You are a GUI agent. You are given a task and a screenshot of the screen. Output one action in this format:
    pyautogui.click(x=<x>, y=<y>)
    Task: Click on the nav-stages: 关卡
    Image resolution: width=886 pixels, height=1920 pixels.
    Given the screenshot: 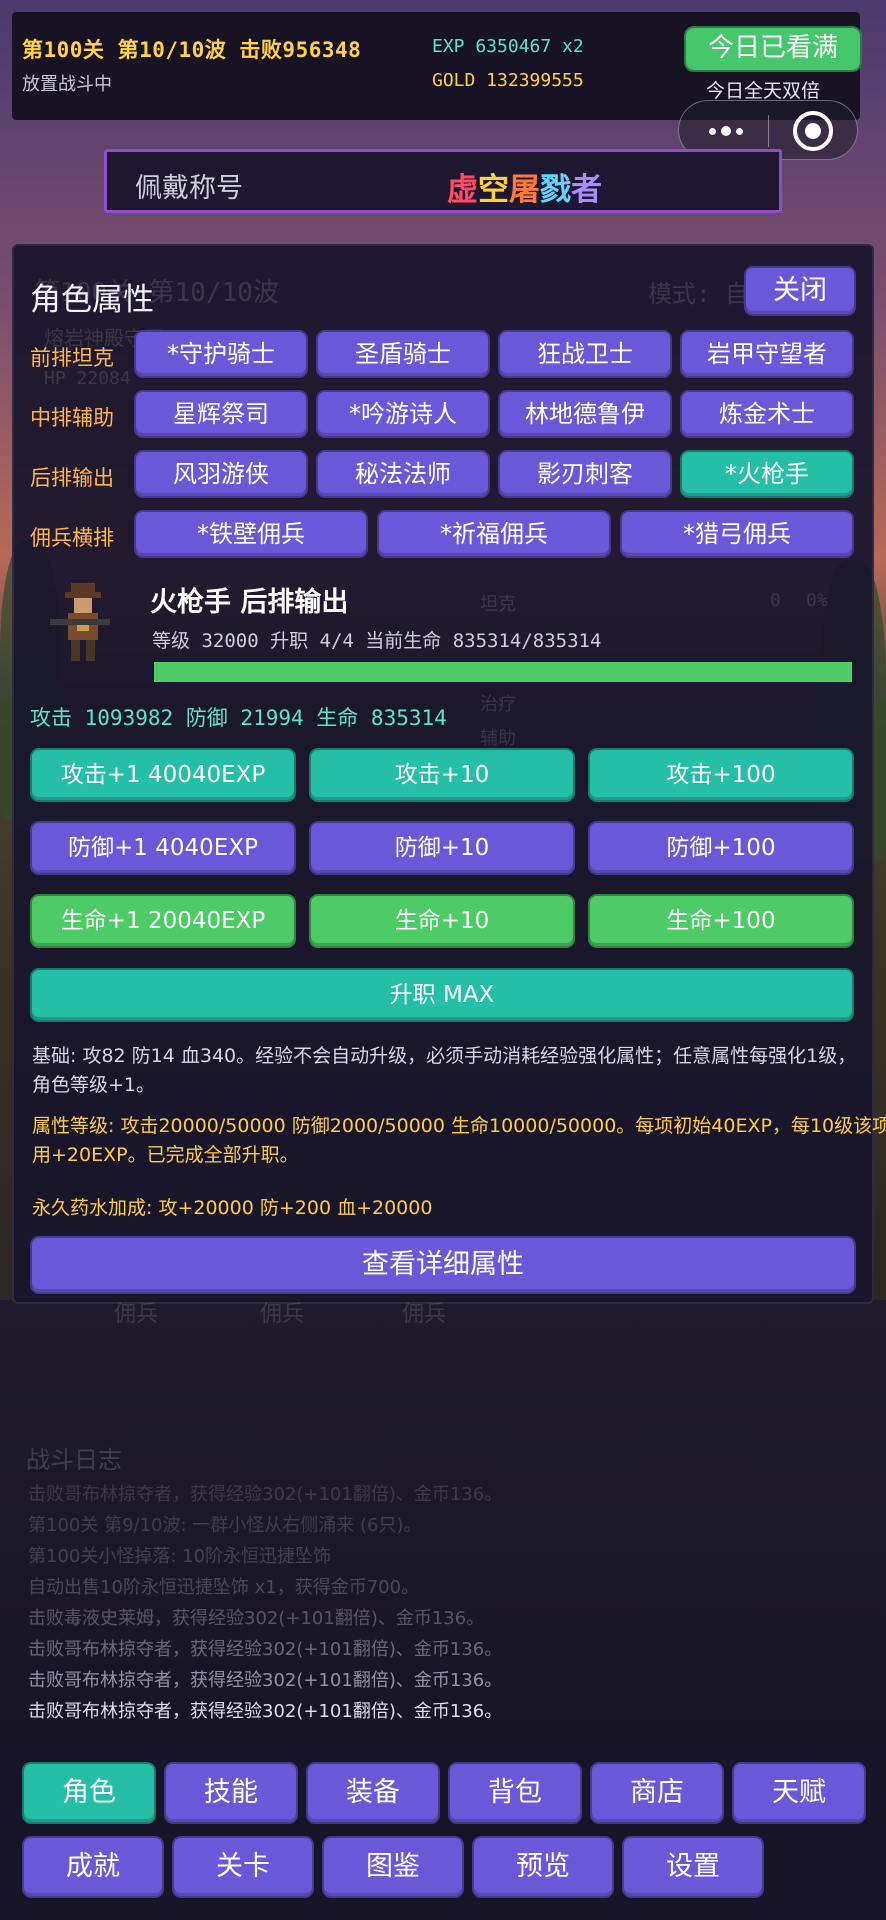 What is the action you would take?
    pyautogui.click(x=243, y=1867)
    